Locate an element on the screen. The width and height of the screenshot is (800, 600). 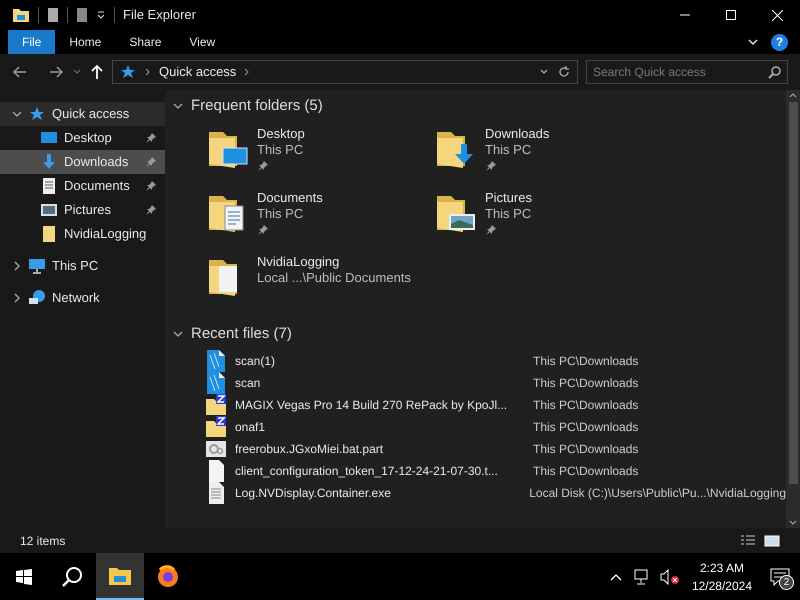
folder-tile: Desktop This PC is located at coordinates (319, 154).